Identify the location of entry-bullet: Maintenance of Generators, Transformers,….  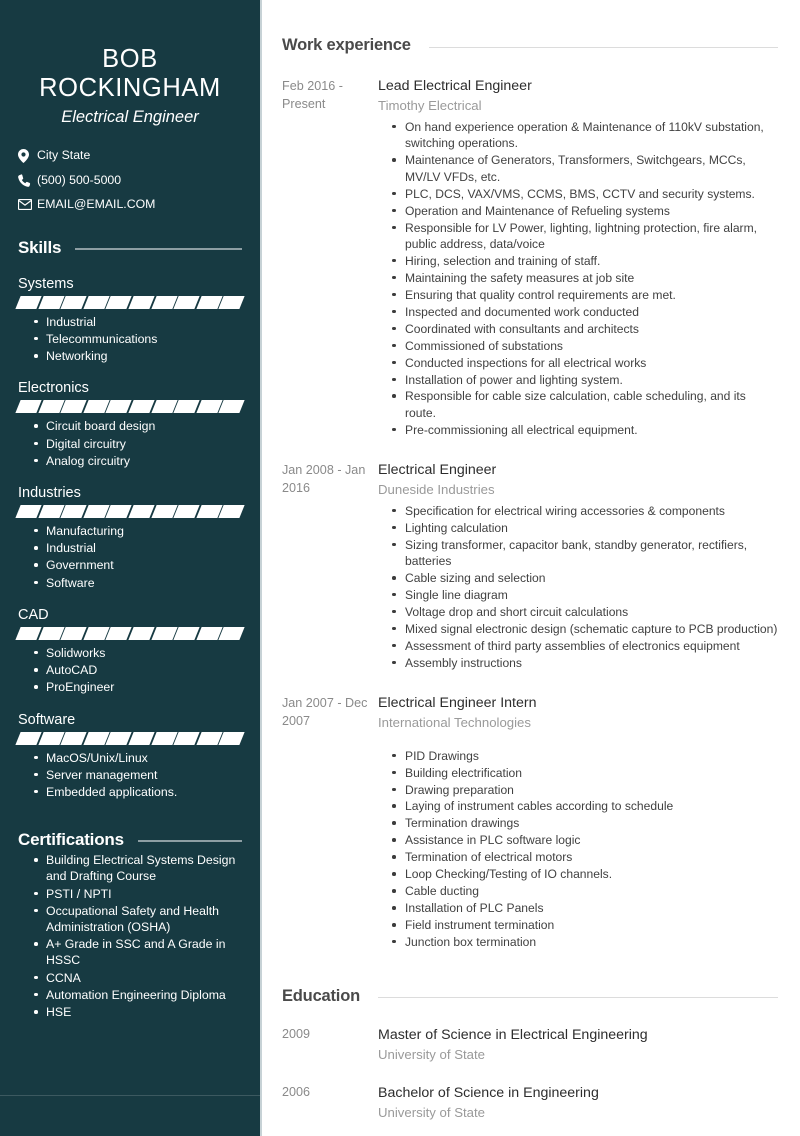
(585, 168).